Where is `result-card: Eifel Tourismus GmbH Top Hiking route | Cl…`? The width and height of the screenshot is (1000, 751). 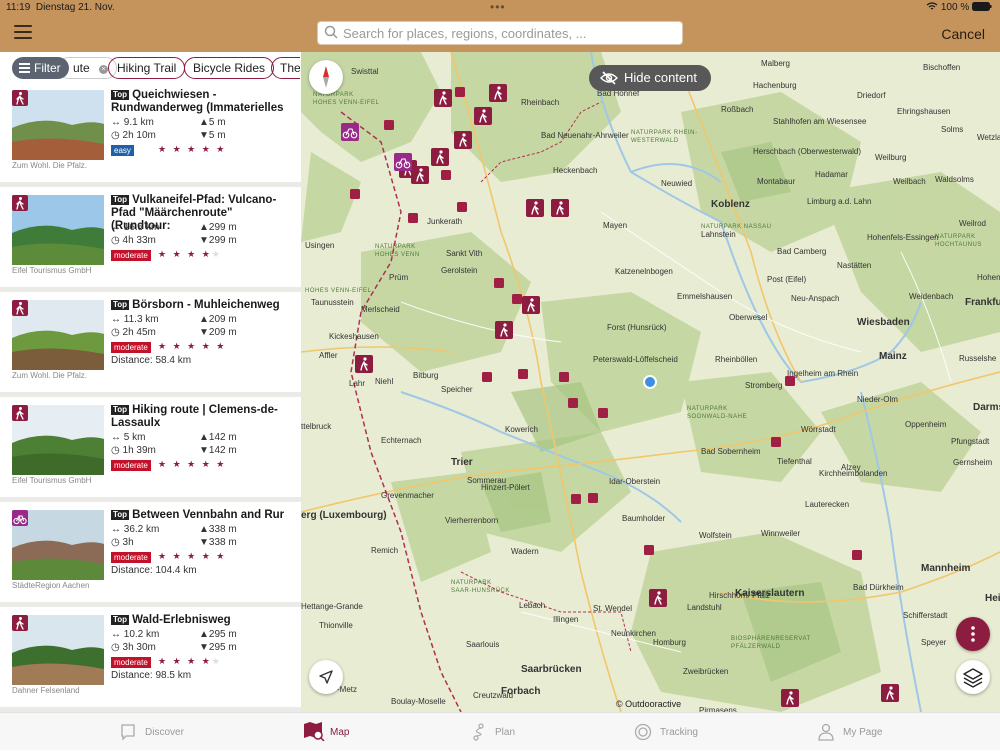
result-card: Eifel Tourismus GmbH Top Hiking route | Cl… is located at coordinates (150, 447).